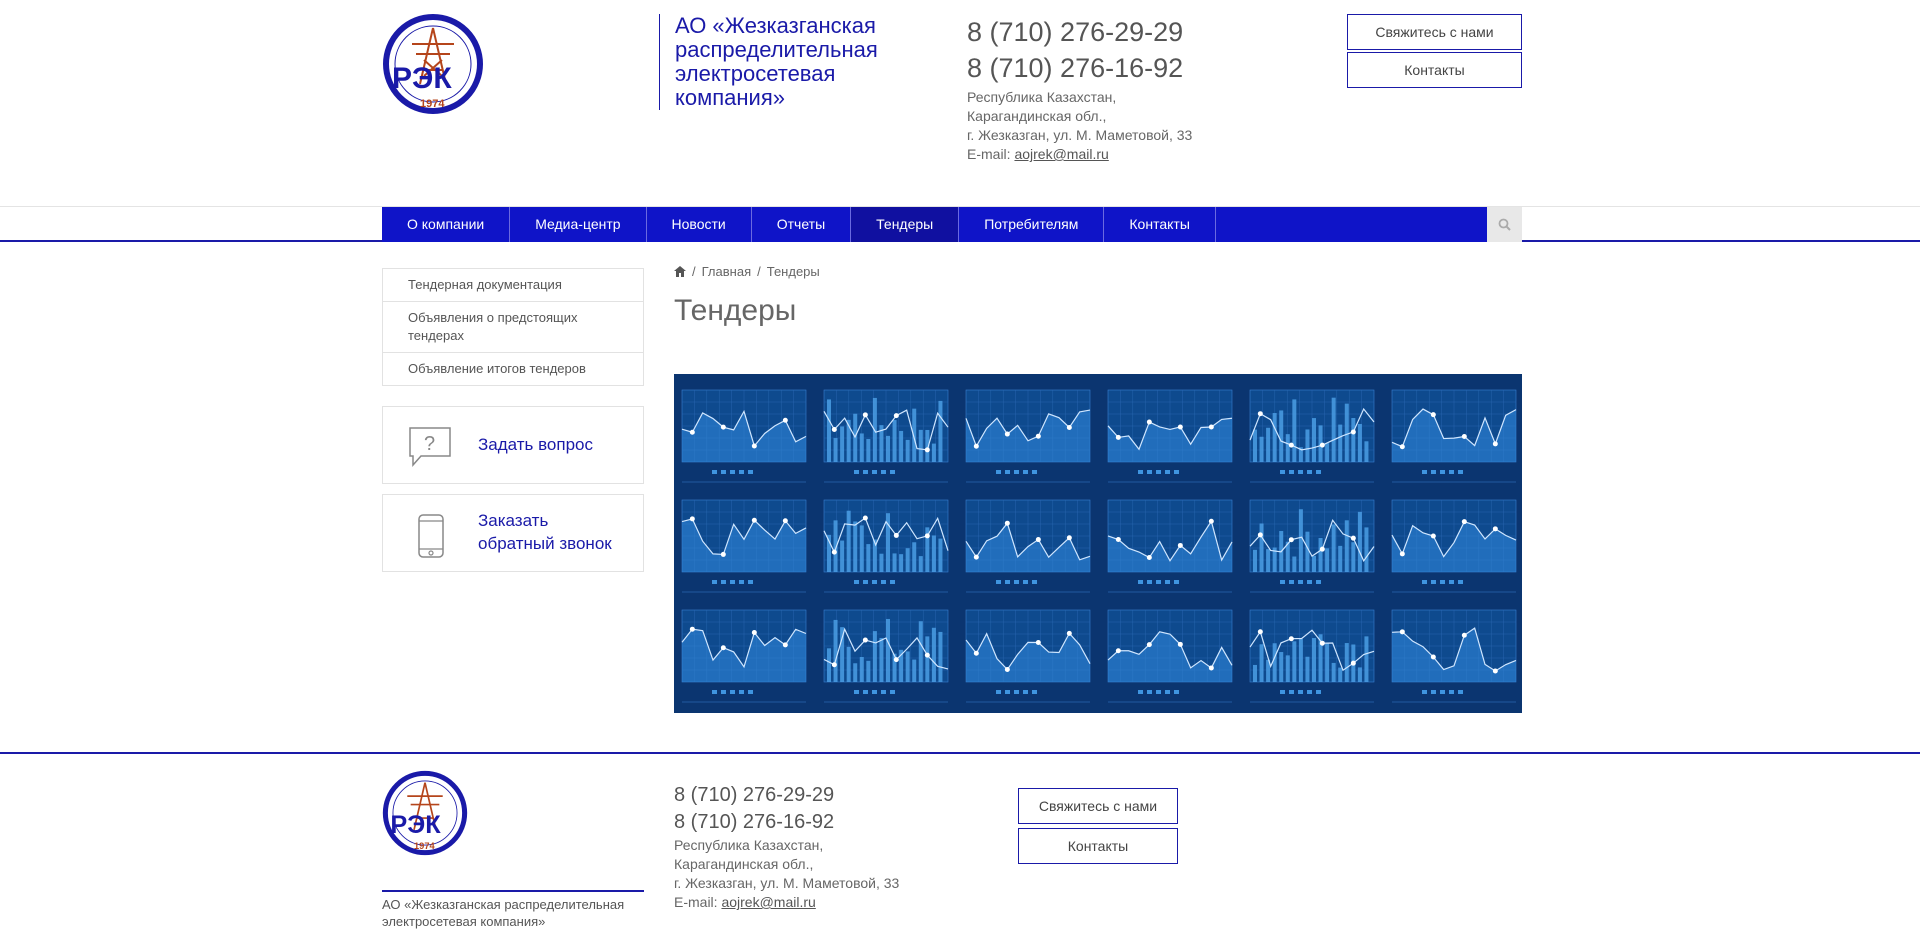 This screenshot has width=1920, height=930. Describe the element at coordinates (1032, 224) in the screenshot. I see `nav-item-consumers: Потребителям` at that location.